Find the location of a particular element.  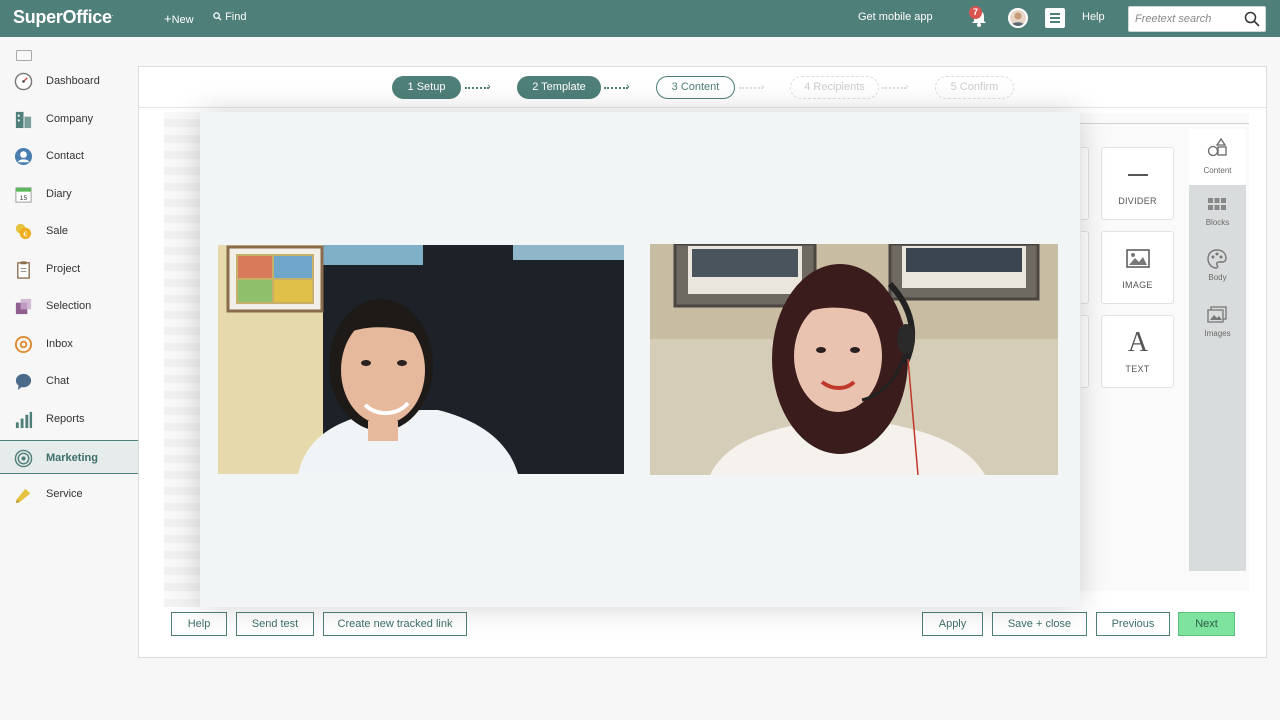

sidebar-item-company: Company is located at coordinates (69, 119).